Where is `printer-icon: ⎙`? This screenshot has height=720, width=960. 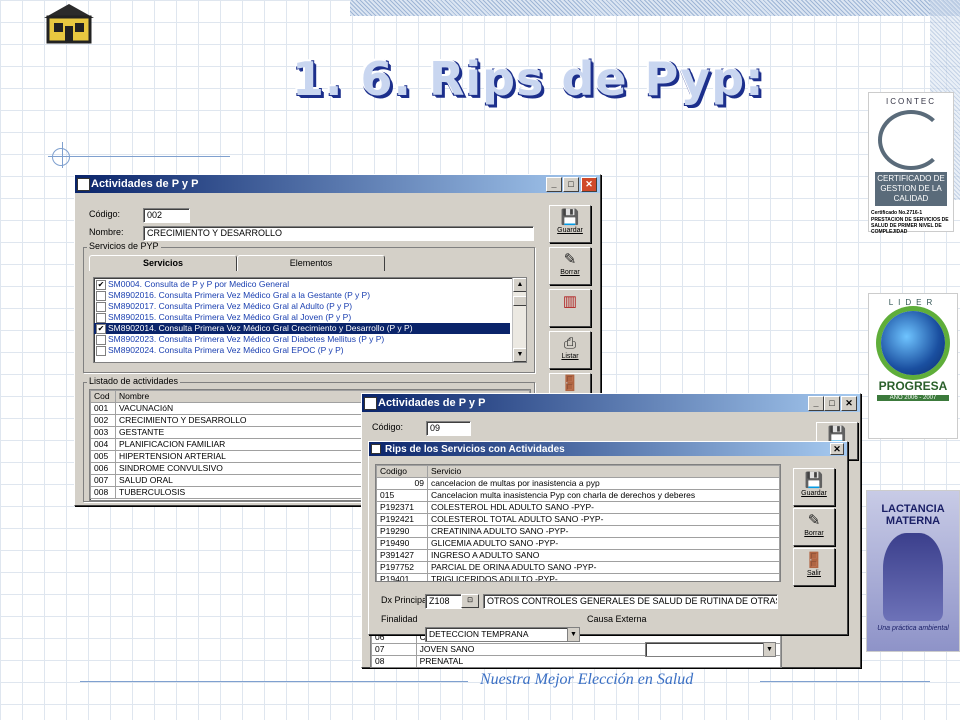 printer-icon: ⎙ is located at coordinates (569, 343).